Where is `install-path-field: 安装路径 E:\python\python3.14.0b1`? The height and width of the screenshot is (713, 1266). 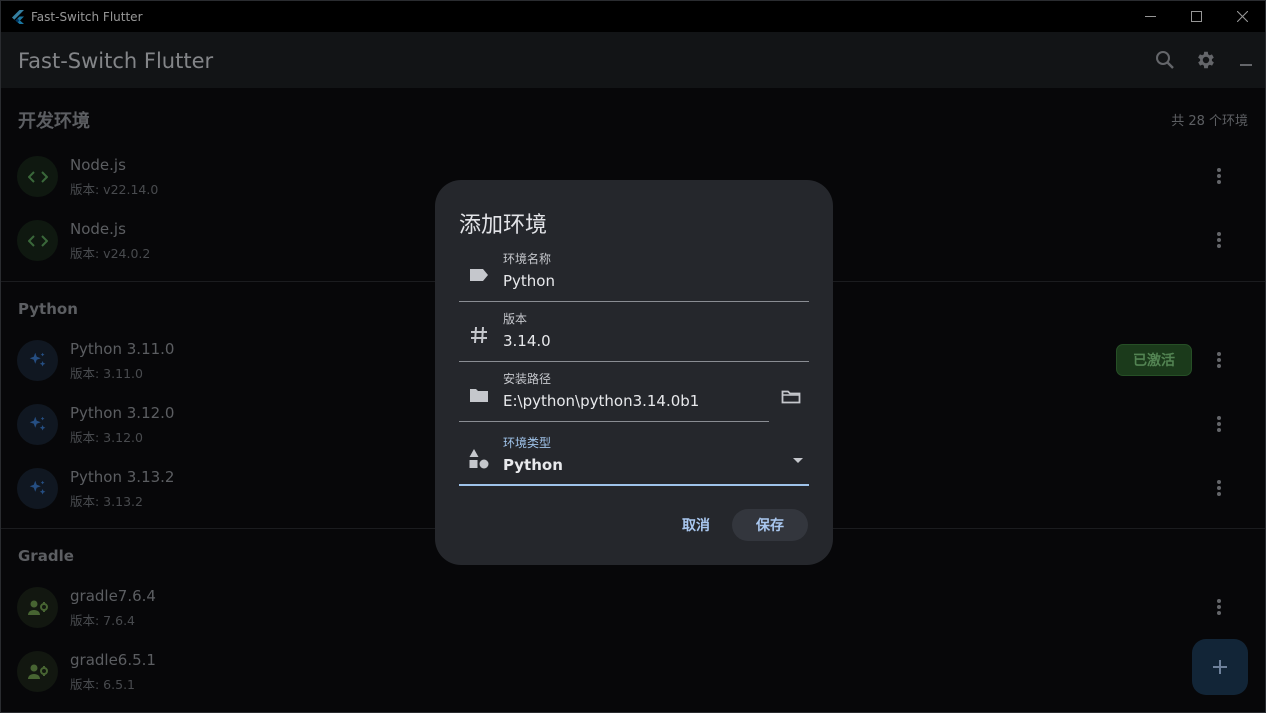 install-path-field: 安装路径 E:\python\python3.14.0b1 is located at coordinates (614, 394).